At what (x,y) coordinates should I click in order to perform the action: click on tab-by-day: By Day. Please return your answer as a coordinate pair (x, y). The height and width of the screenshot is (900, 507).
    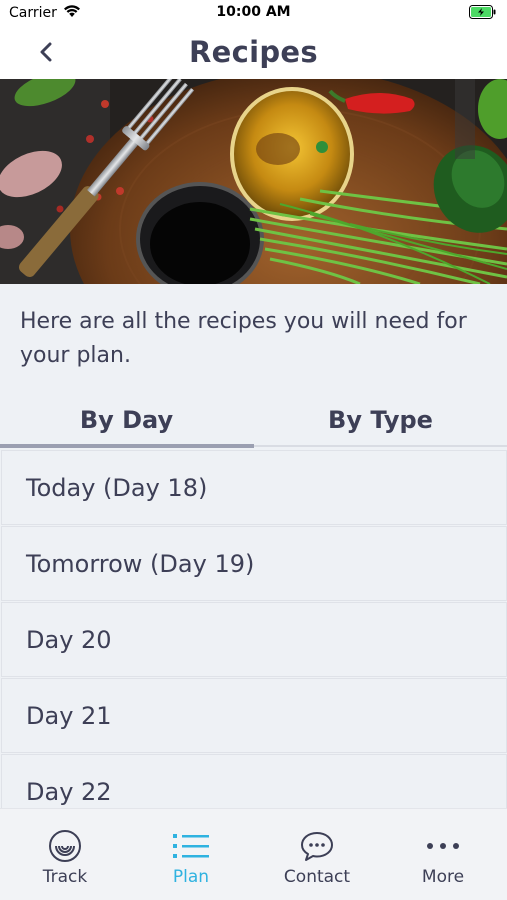
    Looking at the image, I should click on (126, 420).